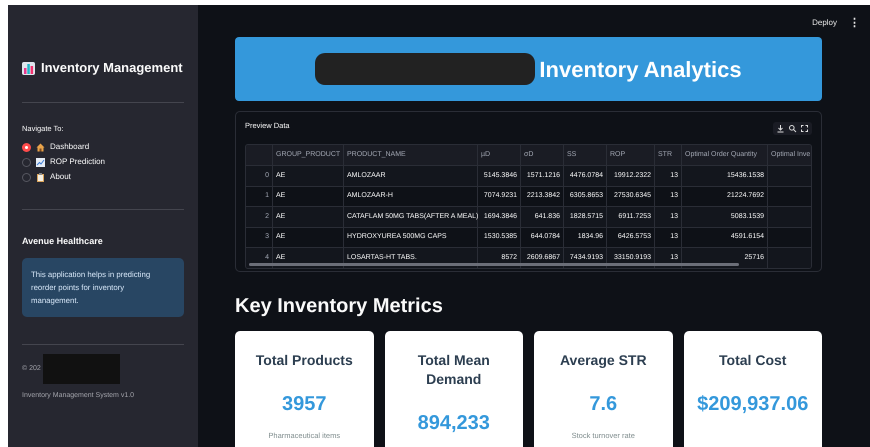  What do you see at coordinates (640, 70) in the screenshot?
I see `banner-title: Inventory Analytics` at bounding box center [640, 70].